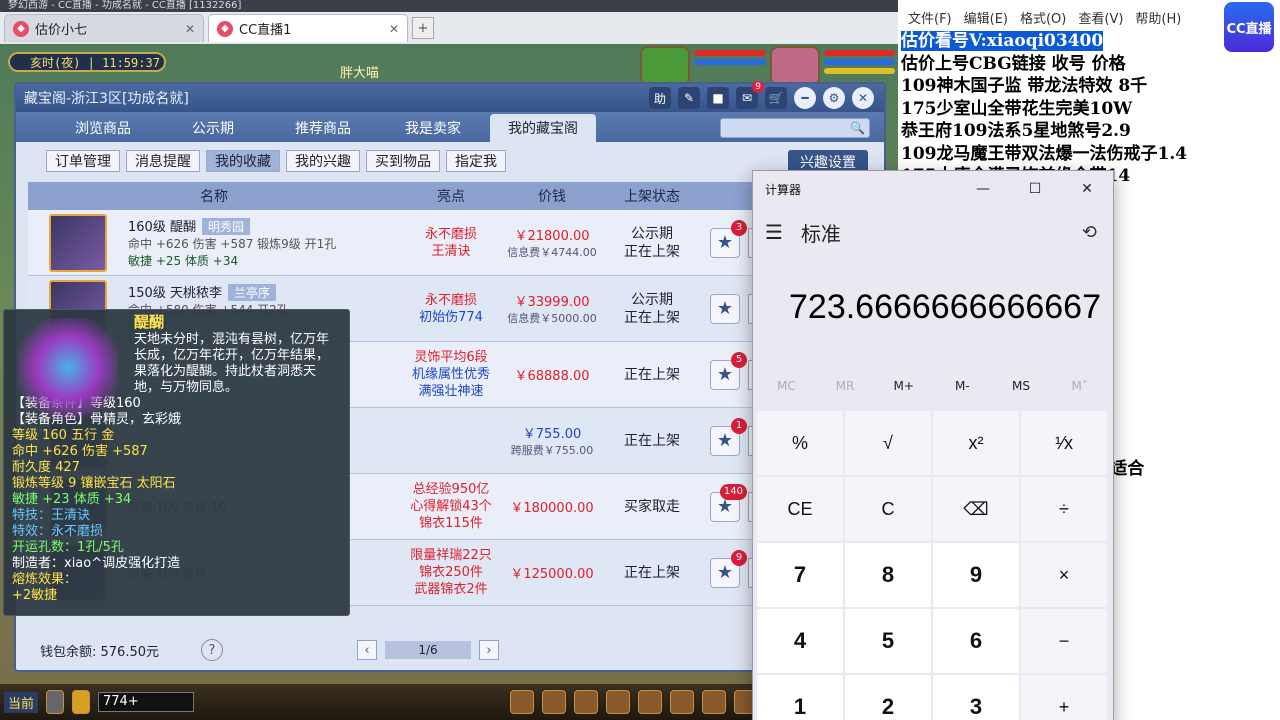  I want to click on reciprocal-button: ¹⁄x, so click(1064, 443).